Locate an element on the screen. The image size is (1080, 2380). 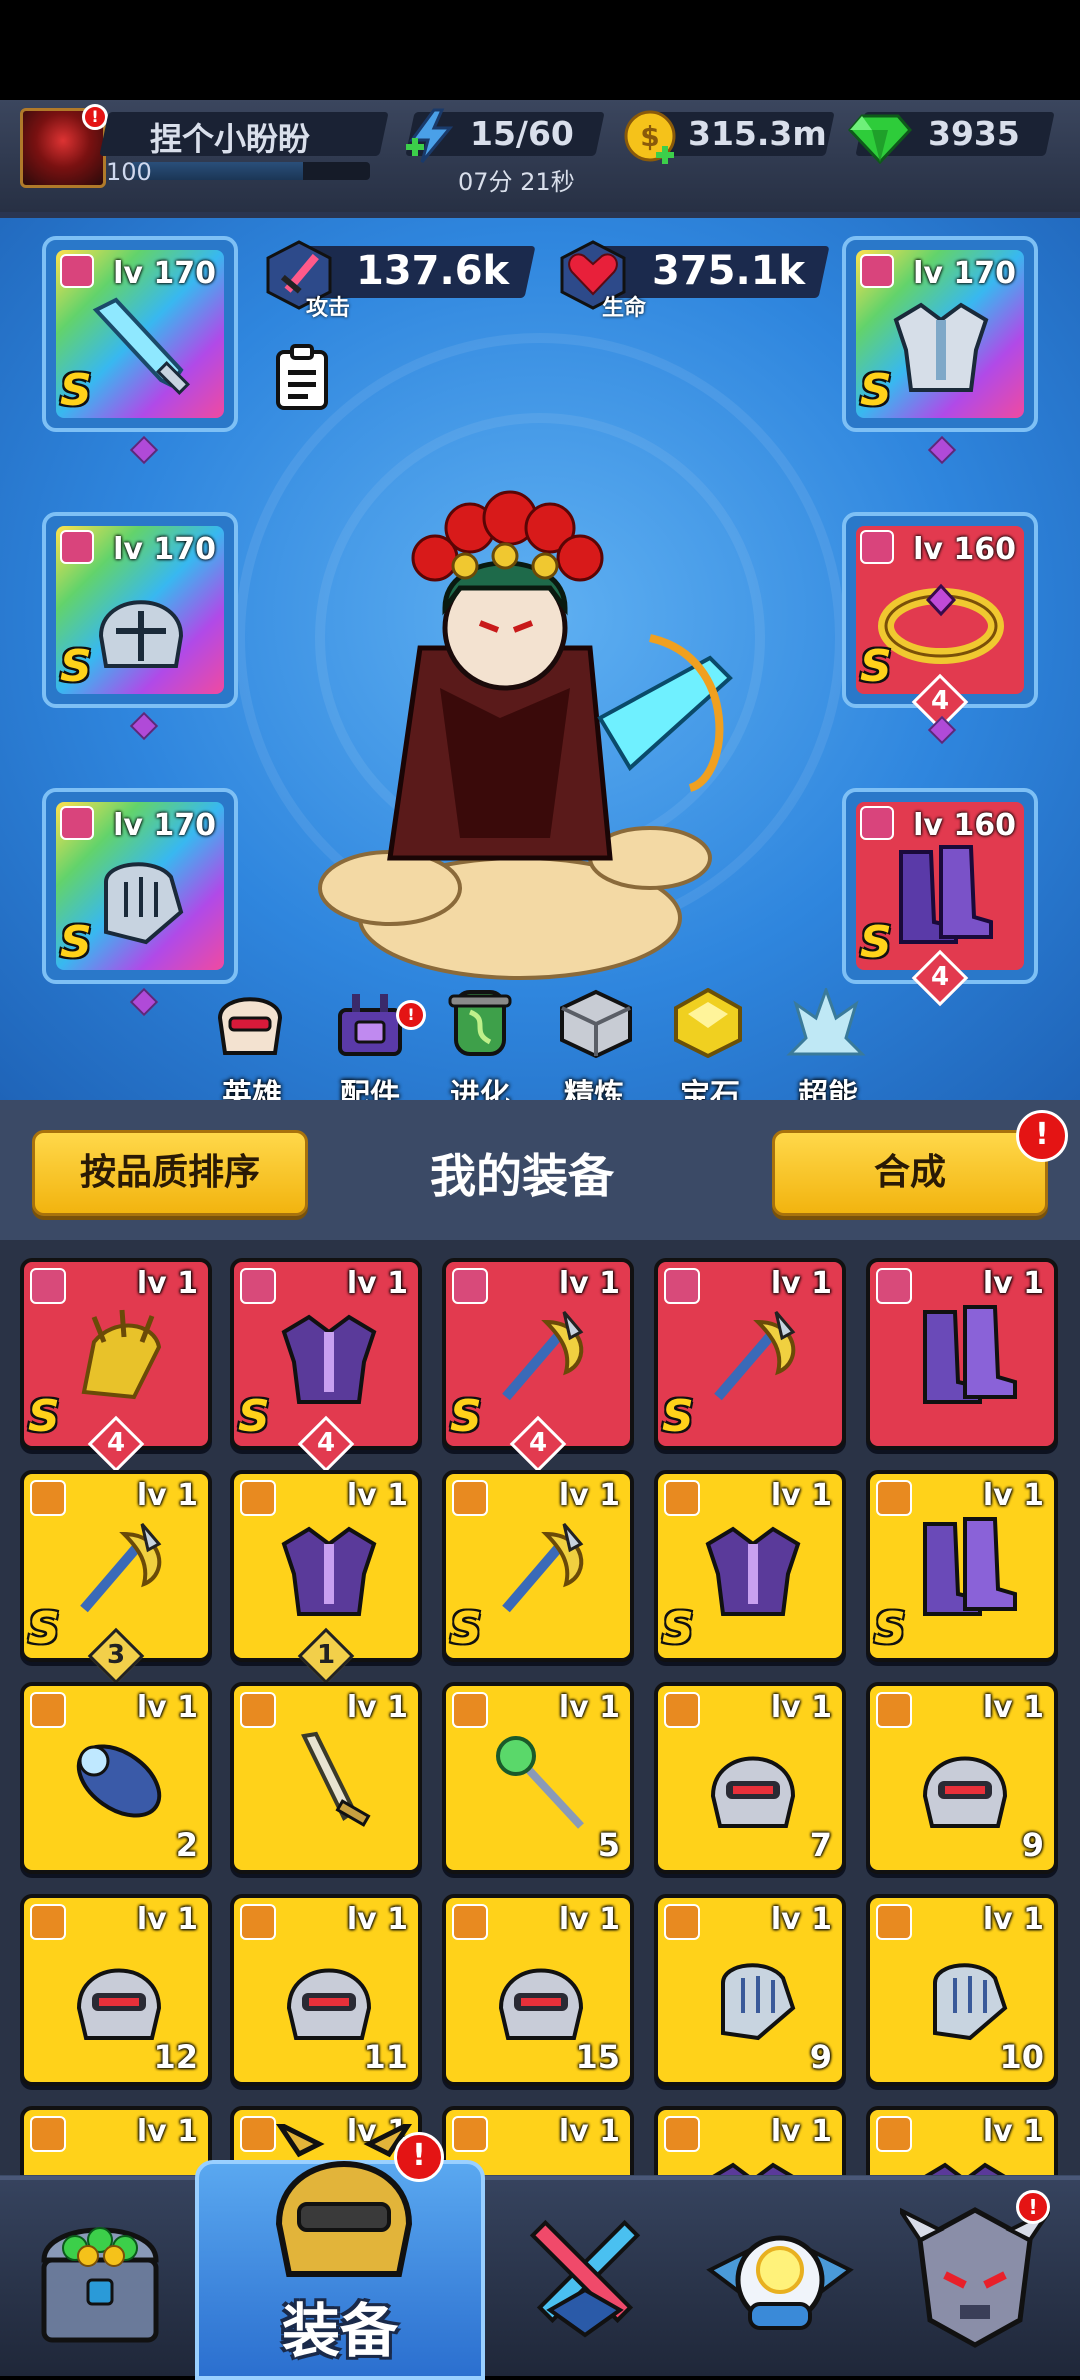
inventory-item: lv 1 12 is located at coordinates (116, 1990).